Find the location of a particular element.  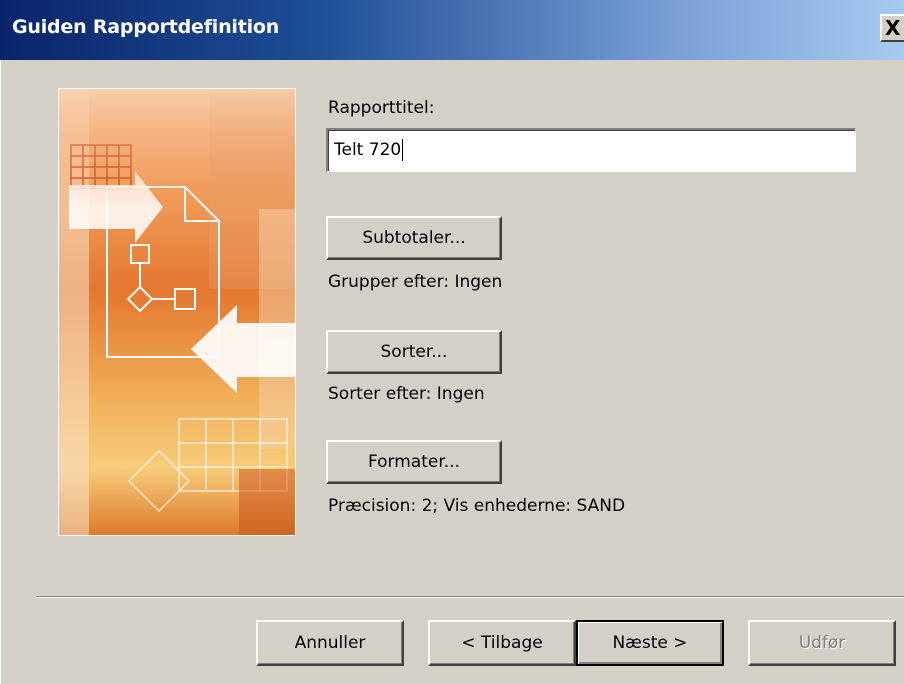

report-title-value: Telt 720 is located at coordinates (368, 150).